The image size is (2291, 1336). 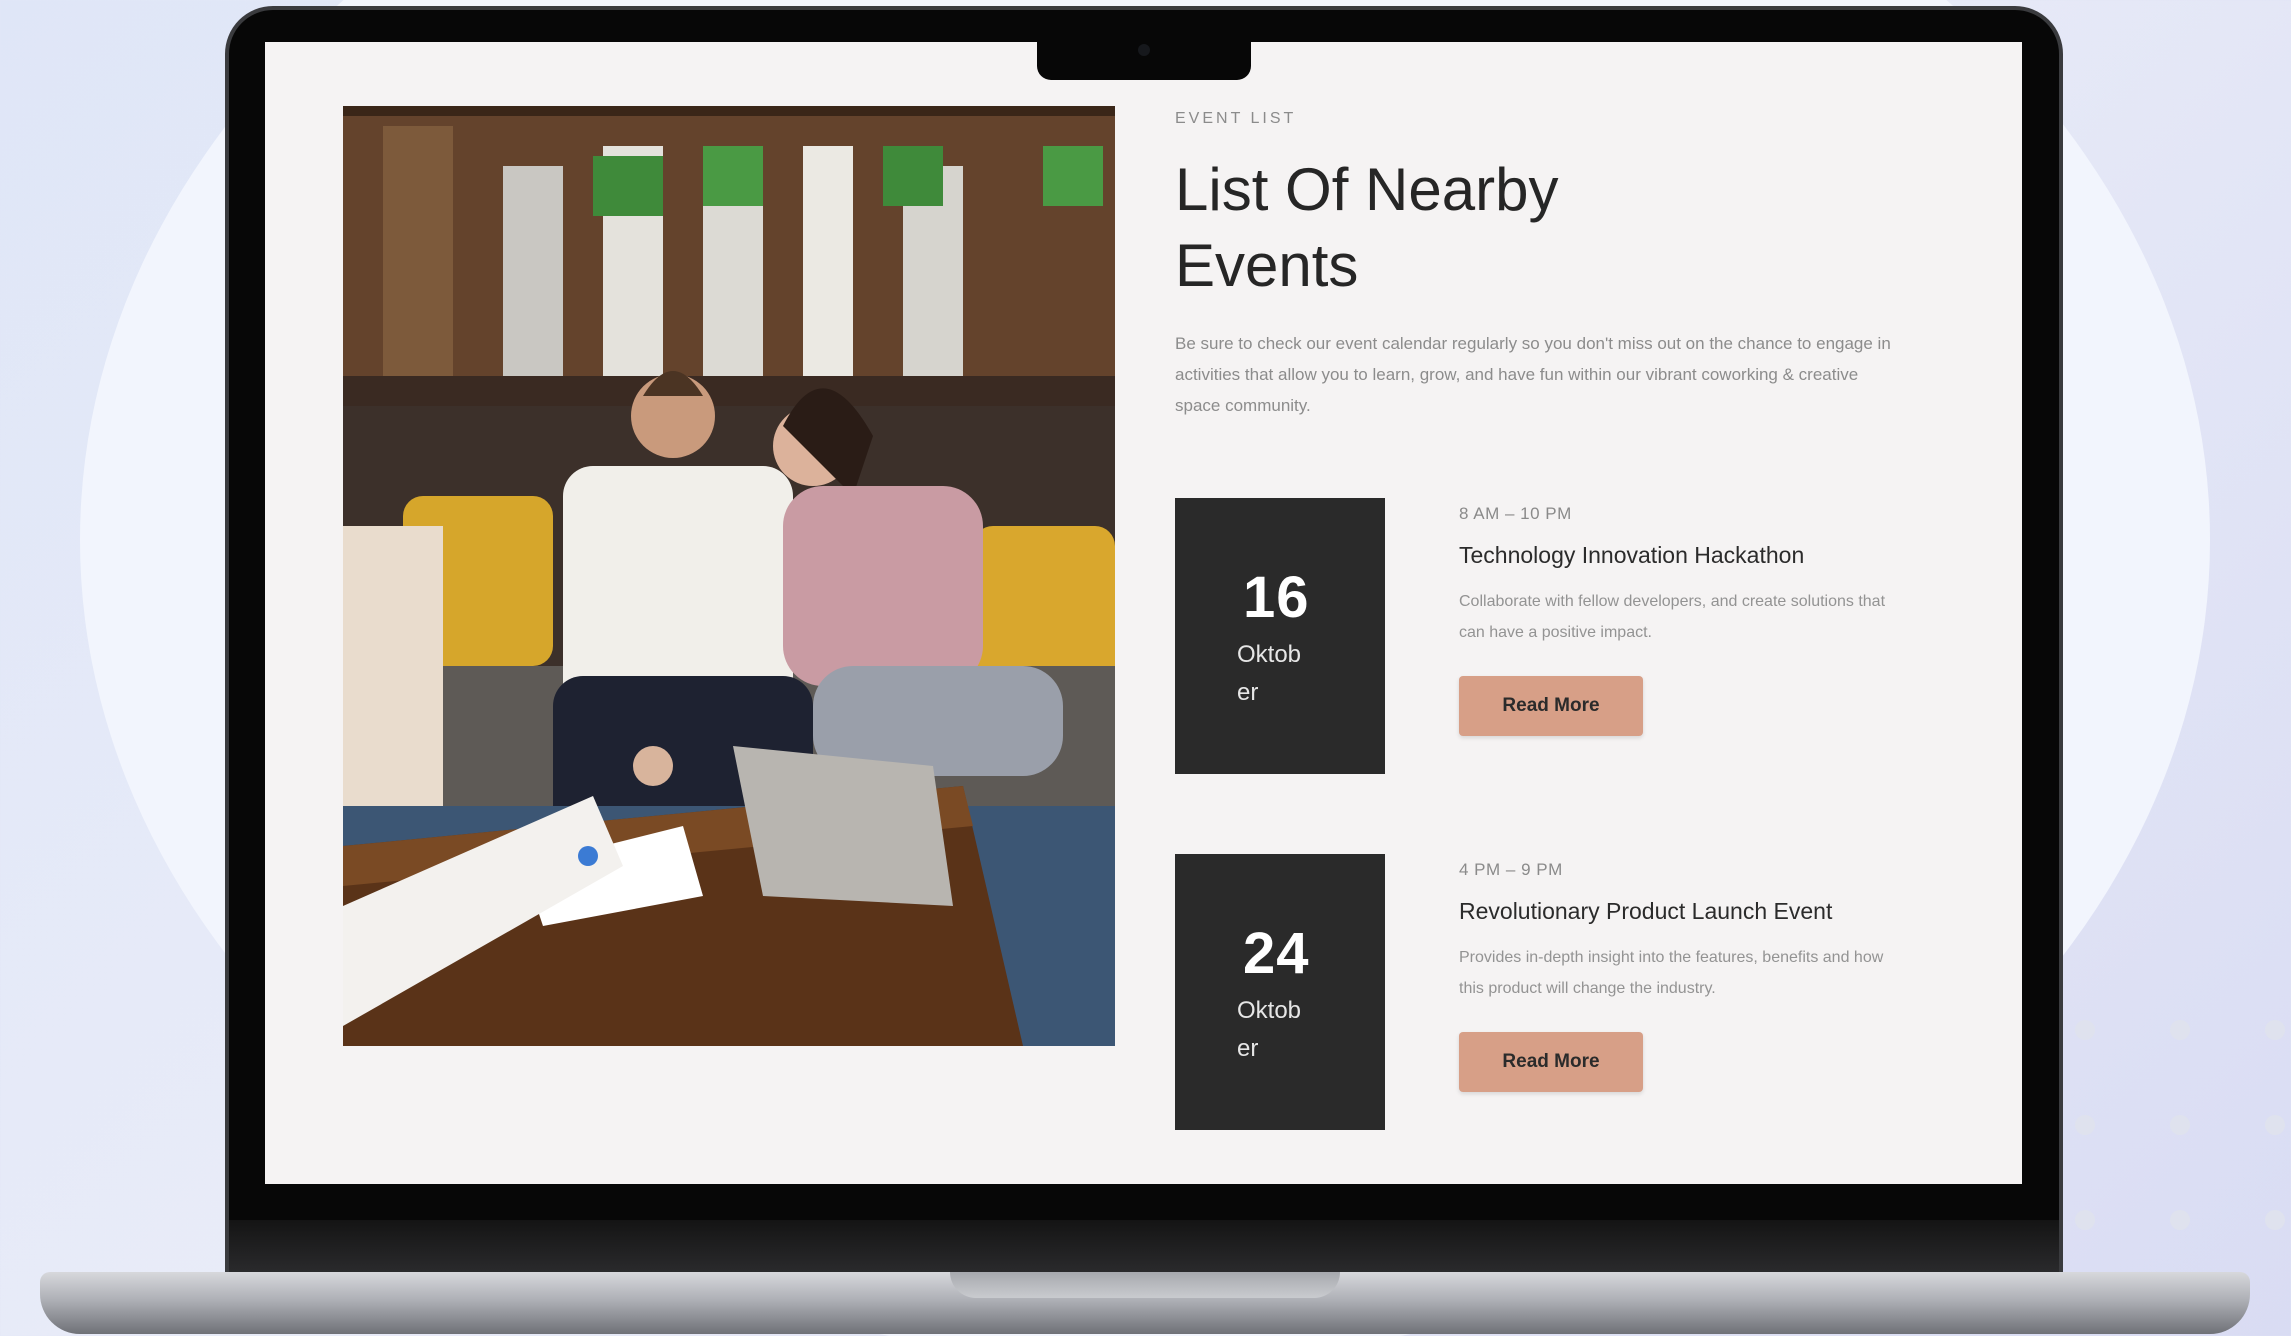 I want to click on event-date-box: 24 Oktober, so click(x=1280, y=992).